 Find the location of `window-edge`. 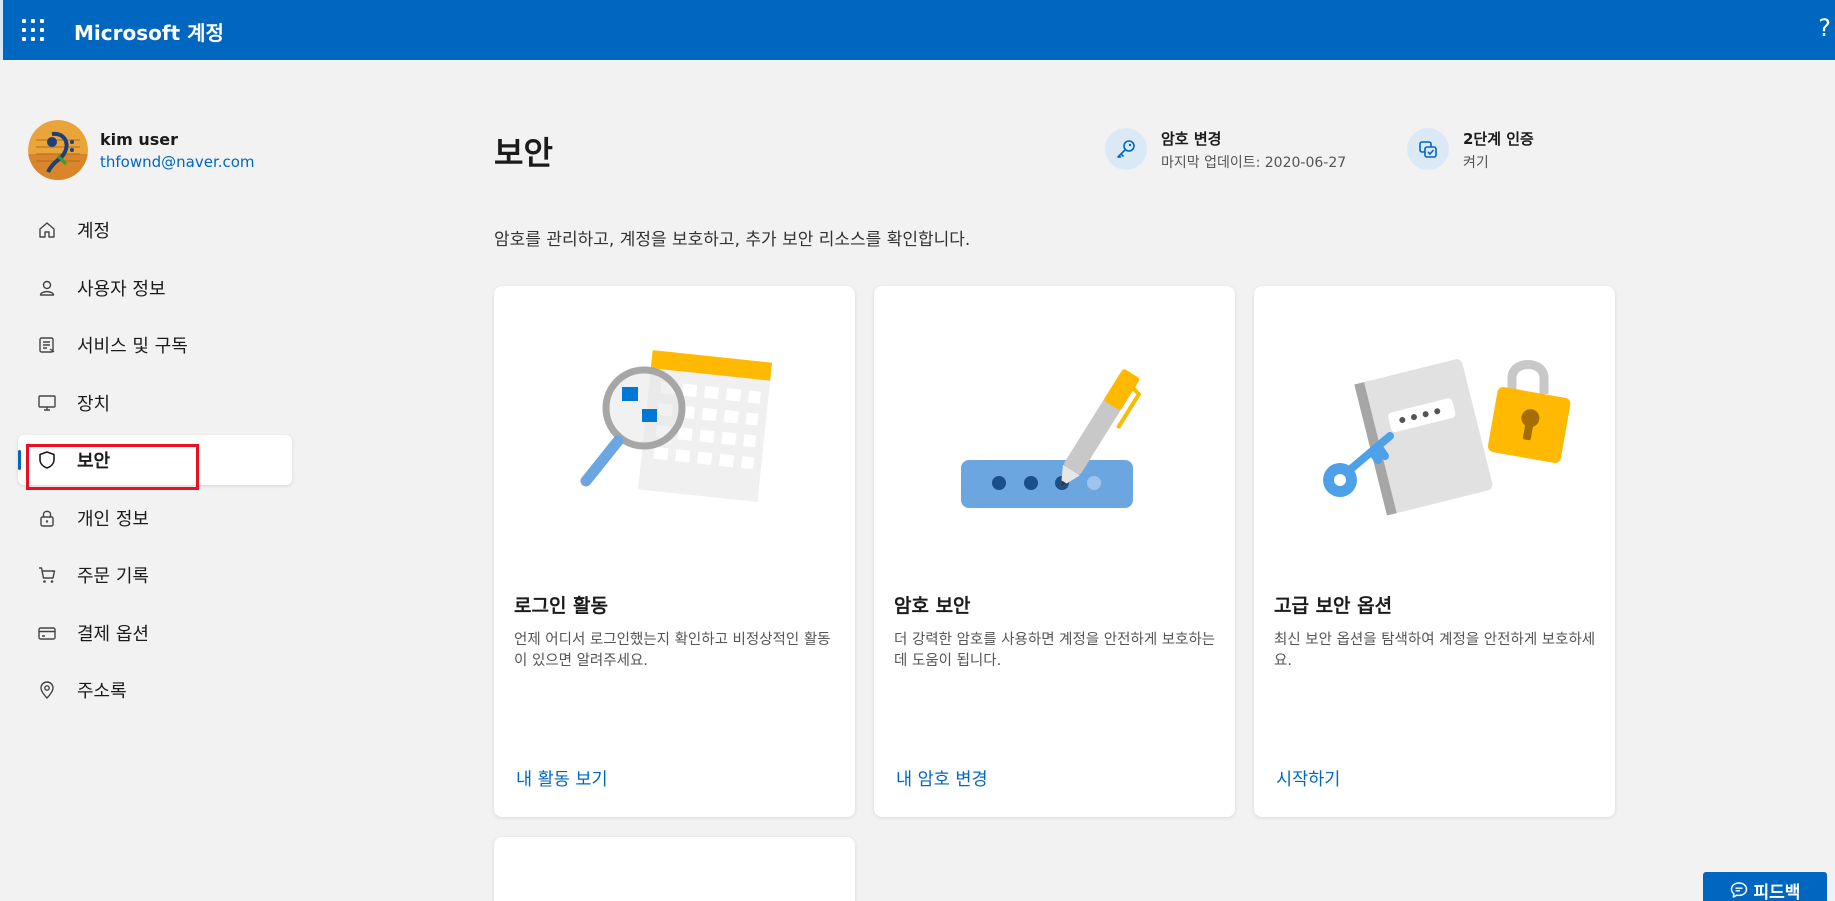

window-edge is located at coordinates (1, 30).